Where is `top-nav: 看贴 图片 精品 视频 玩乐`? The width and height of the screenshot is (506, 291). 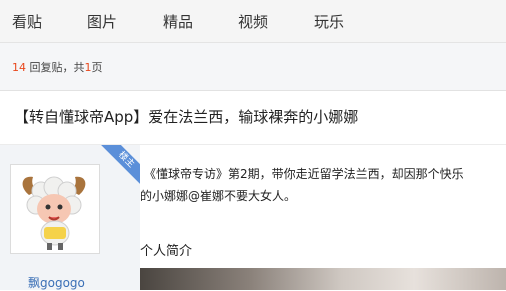
top-nav: 看贴 图片 精品 视频 玩乐 is located at coordinates (253, 21).